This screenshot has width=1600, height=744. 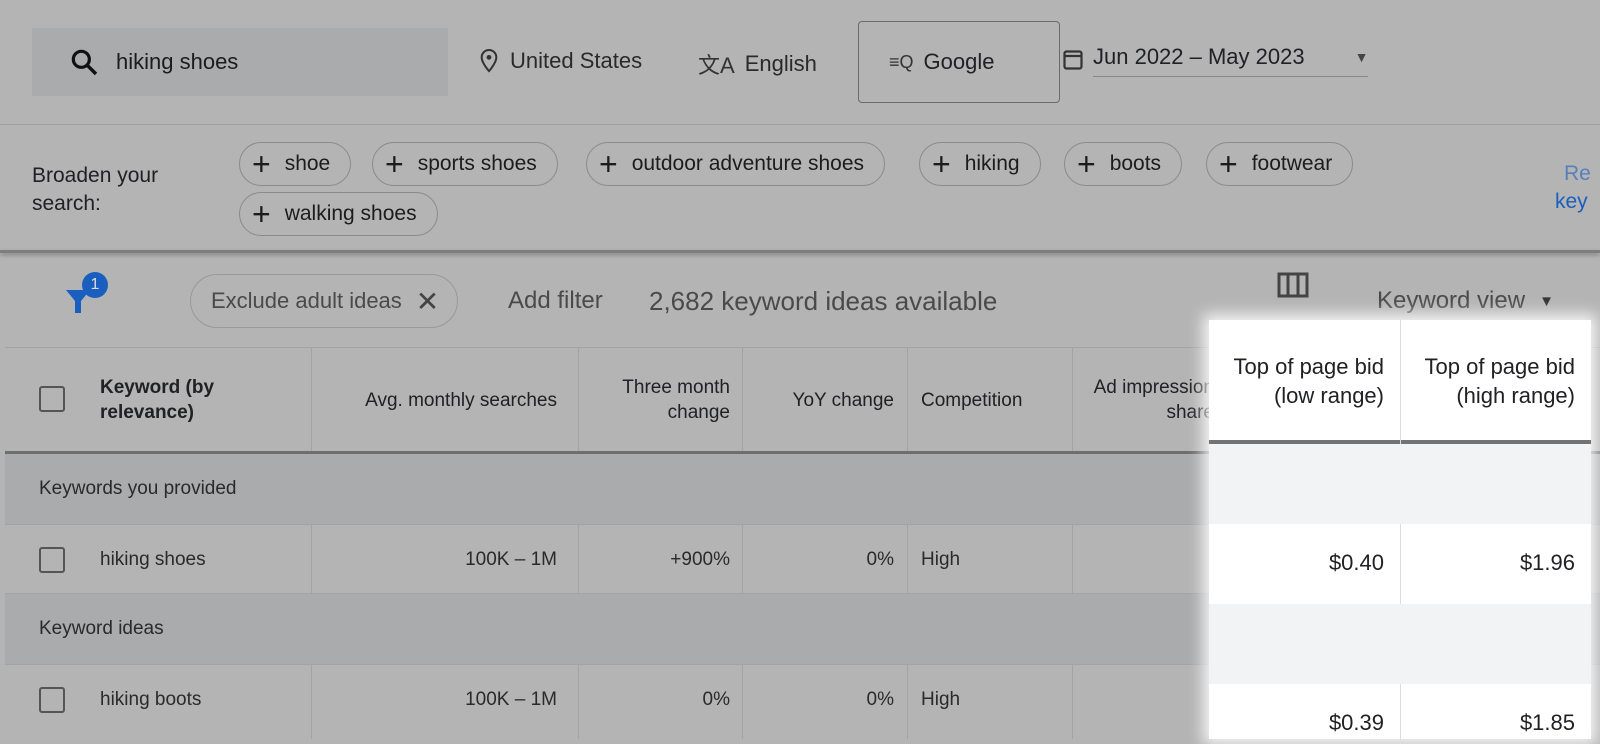 I want to click on location-label: United States, so click(x=576, y=60).